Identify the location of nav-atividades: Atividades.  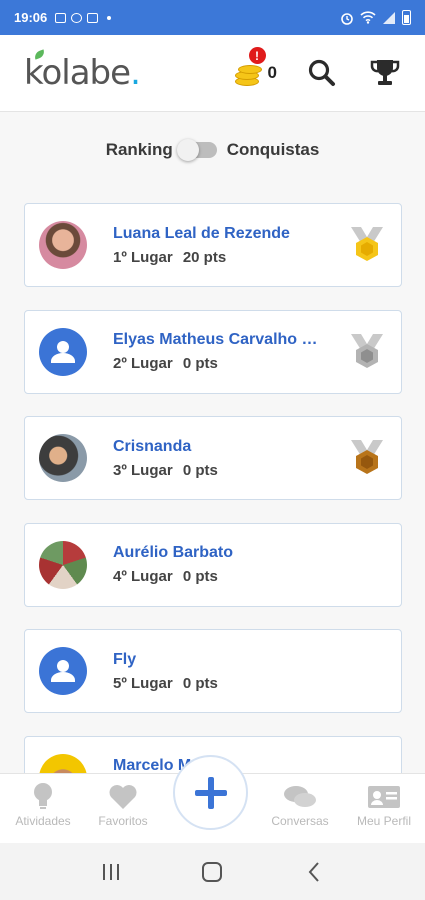
(43, 805).